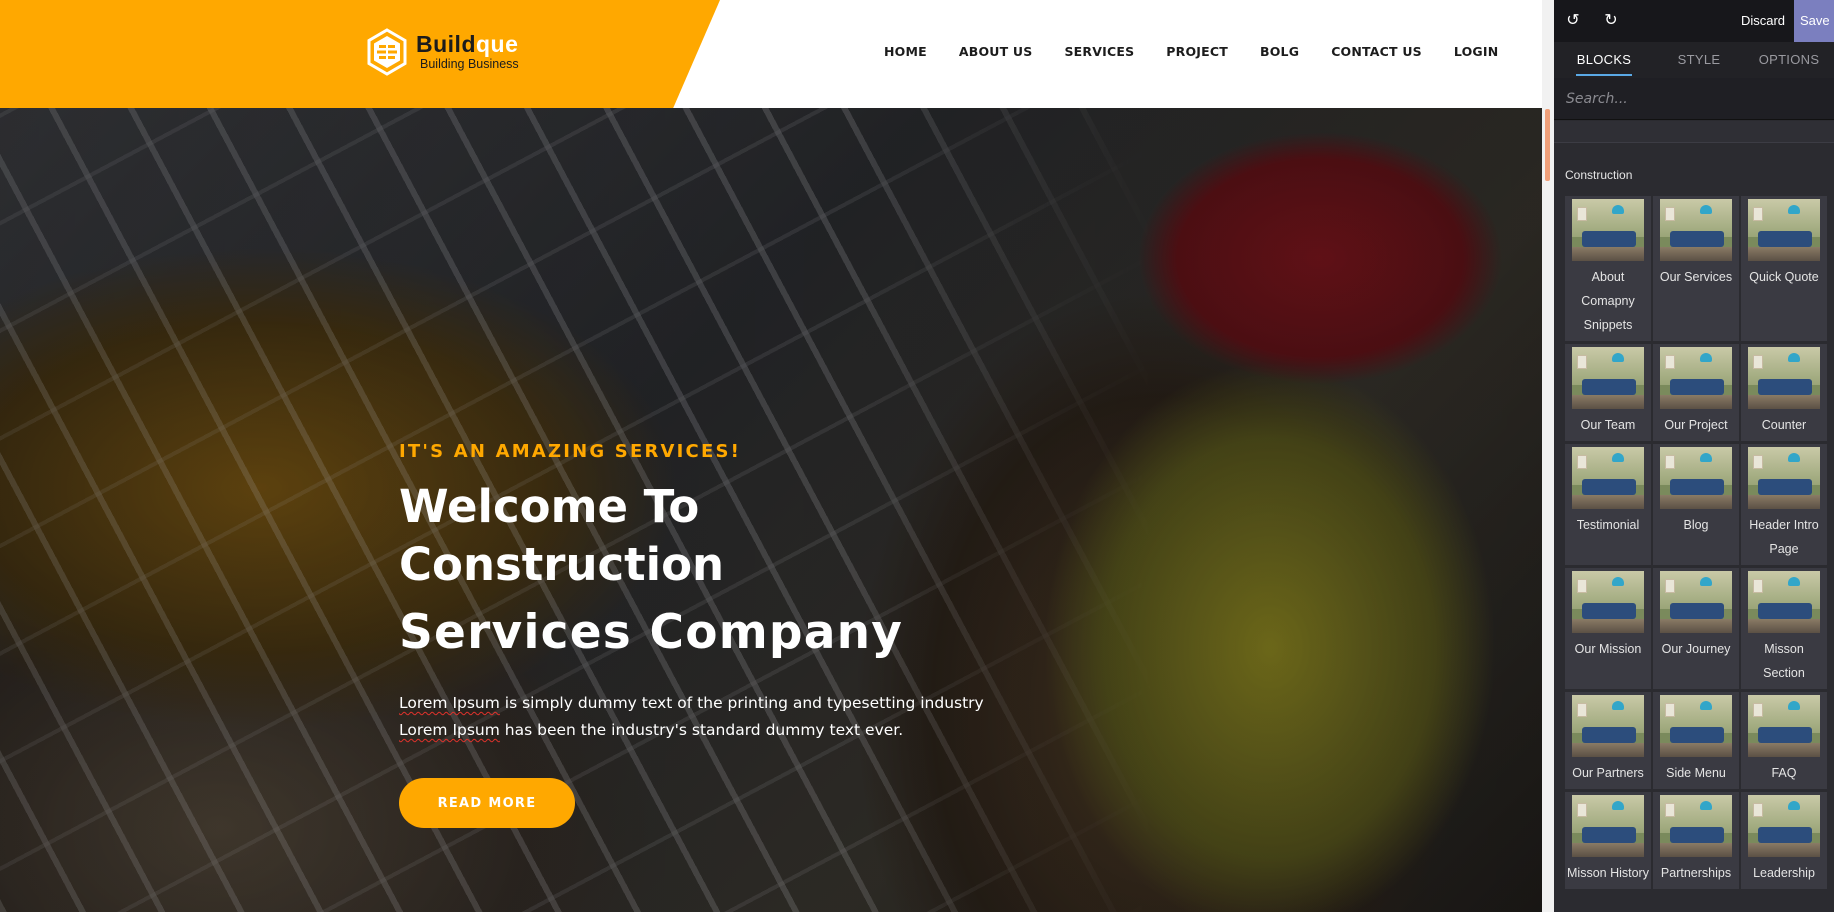 The width and height of the screenshot is (1834, 912). What do you see at coordinates (1784, 537) in the screenshot?
I see `block-label: Header Intro Page` at bounding box center [1784, 537].